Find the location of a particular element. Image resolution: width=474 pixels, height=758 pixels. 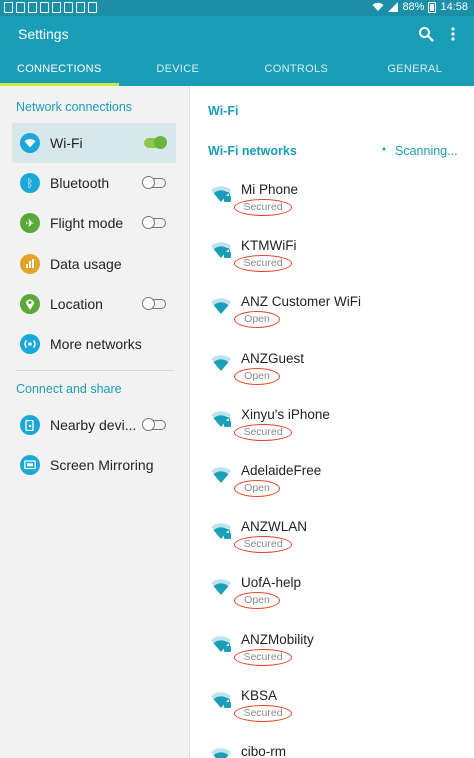

clock: 14:58 is located at coordinates (454, 7).